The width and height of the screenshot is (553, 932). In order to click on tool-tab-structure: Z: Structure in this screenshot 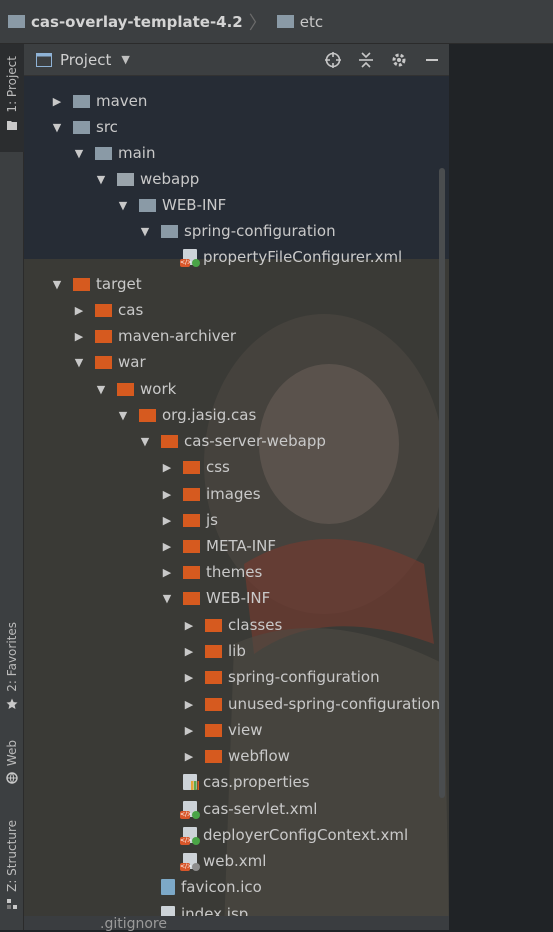, I will do `click(12, 870)`.